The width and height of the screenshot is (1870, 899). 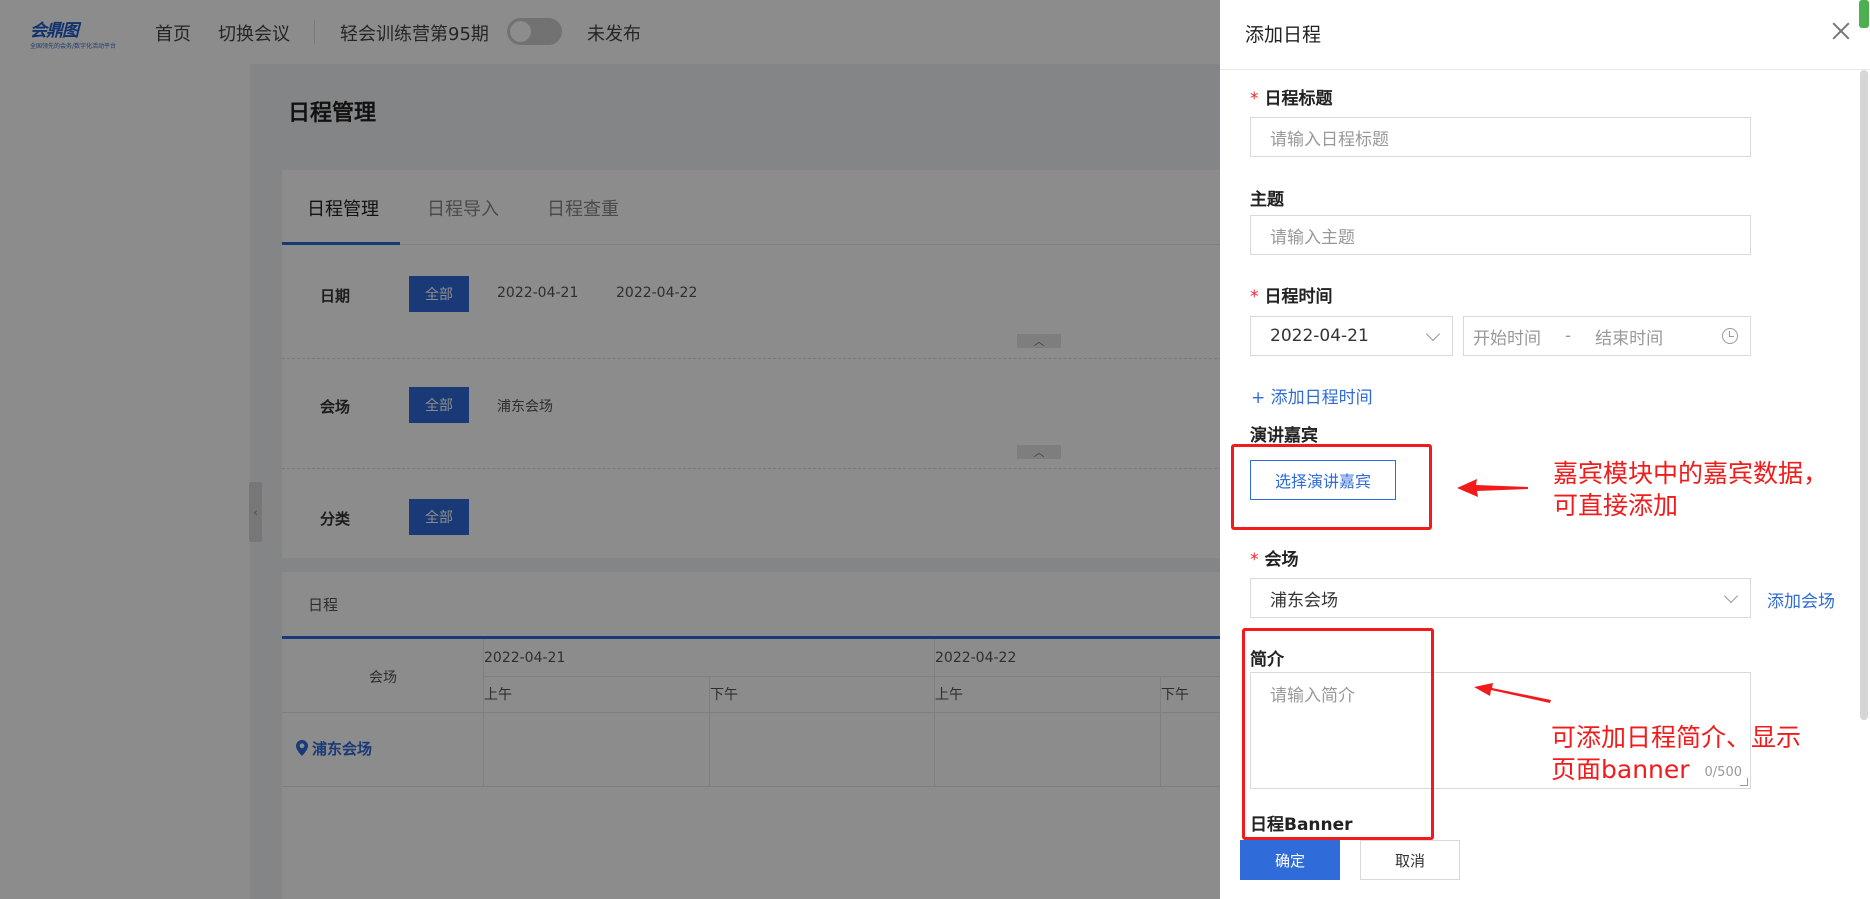 What do you see at coordinates (1338, 734) in the screenshot?
I see `intro-highlight-box` at bounding box center [1338, 734].